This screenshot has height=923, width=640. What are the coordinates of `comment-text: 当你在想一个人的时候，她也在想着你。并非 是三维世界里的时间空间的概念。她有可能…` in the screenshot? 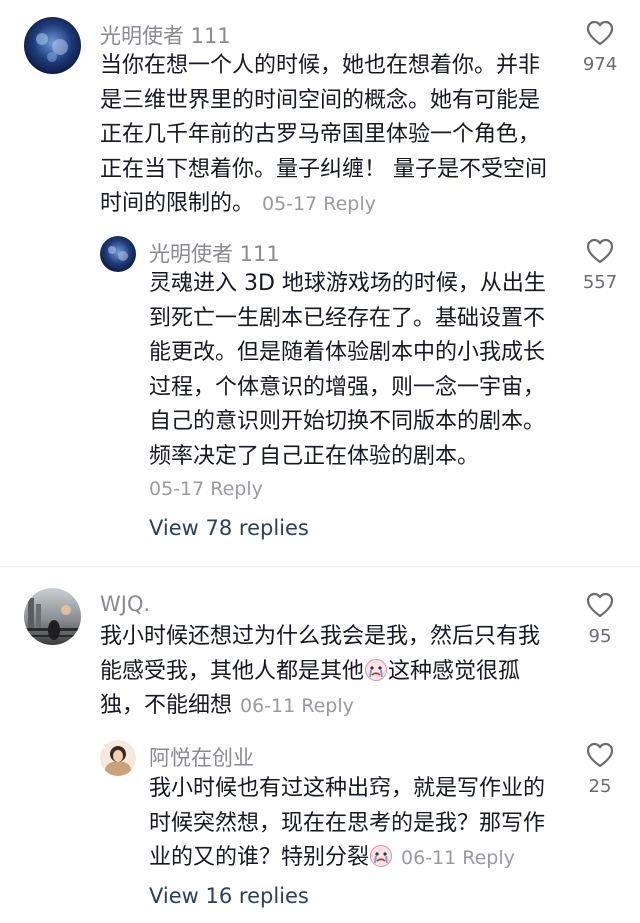 It's located at (325, 135).